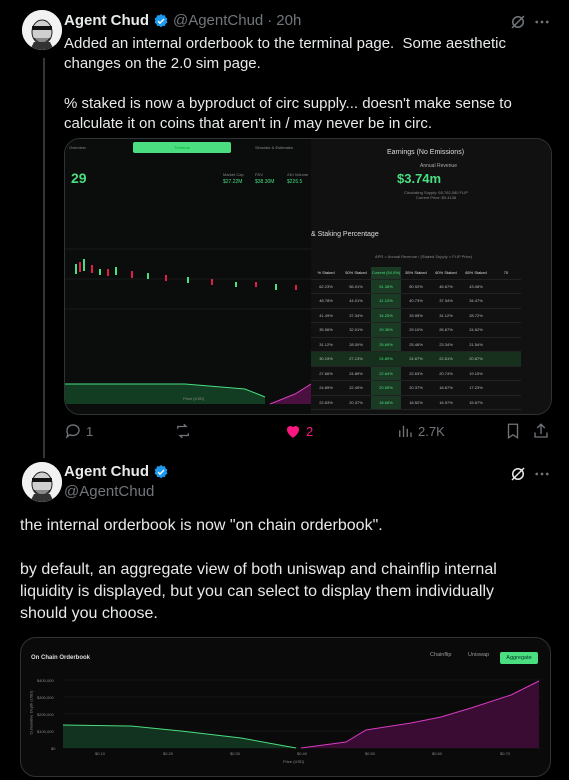 The height and width of the screenshot is (780, 569). I want to click on table-cell: 19.15%, so click(476, 373).